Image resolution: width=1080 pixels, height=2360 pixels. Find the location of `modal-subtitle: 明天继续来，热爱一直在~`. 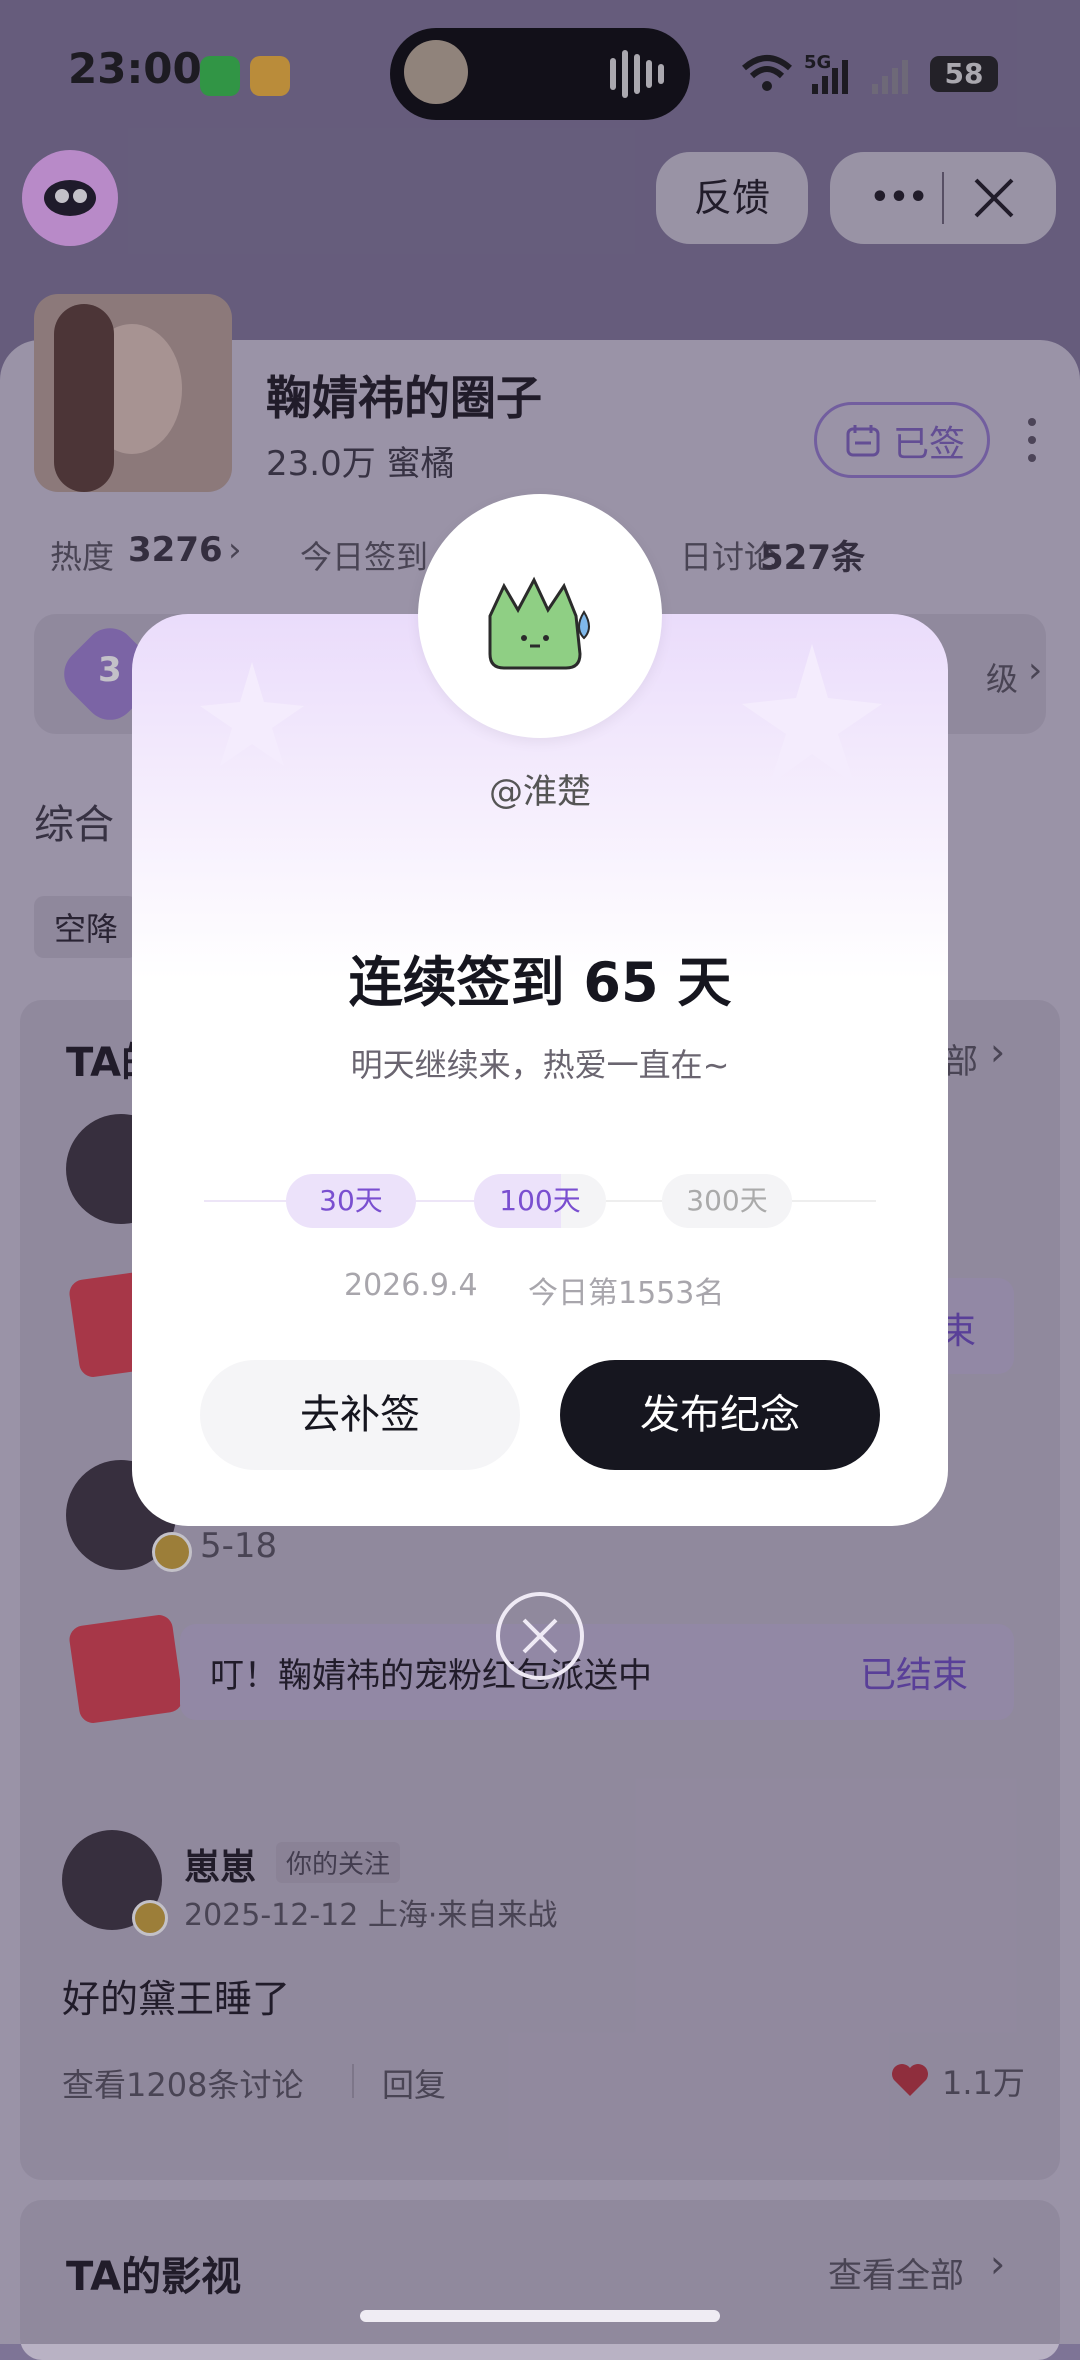

modal-subtitle: 明天继续来，热爱一直在~ is located at coordinates (540, 1065).